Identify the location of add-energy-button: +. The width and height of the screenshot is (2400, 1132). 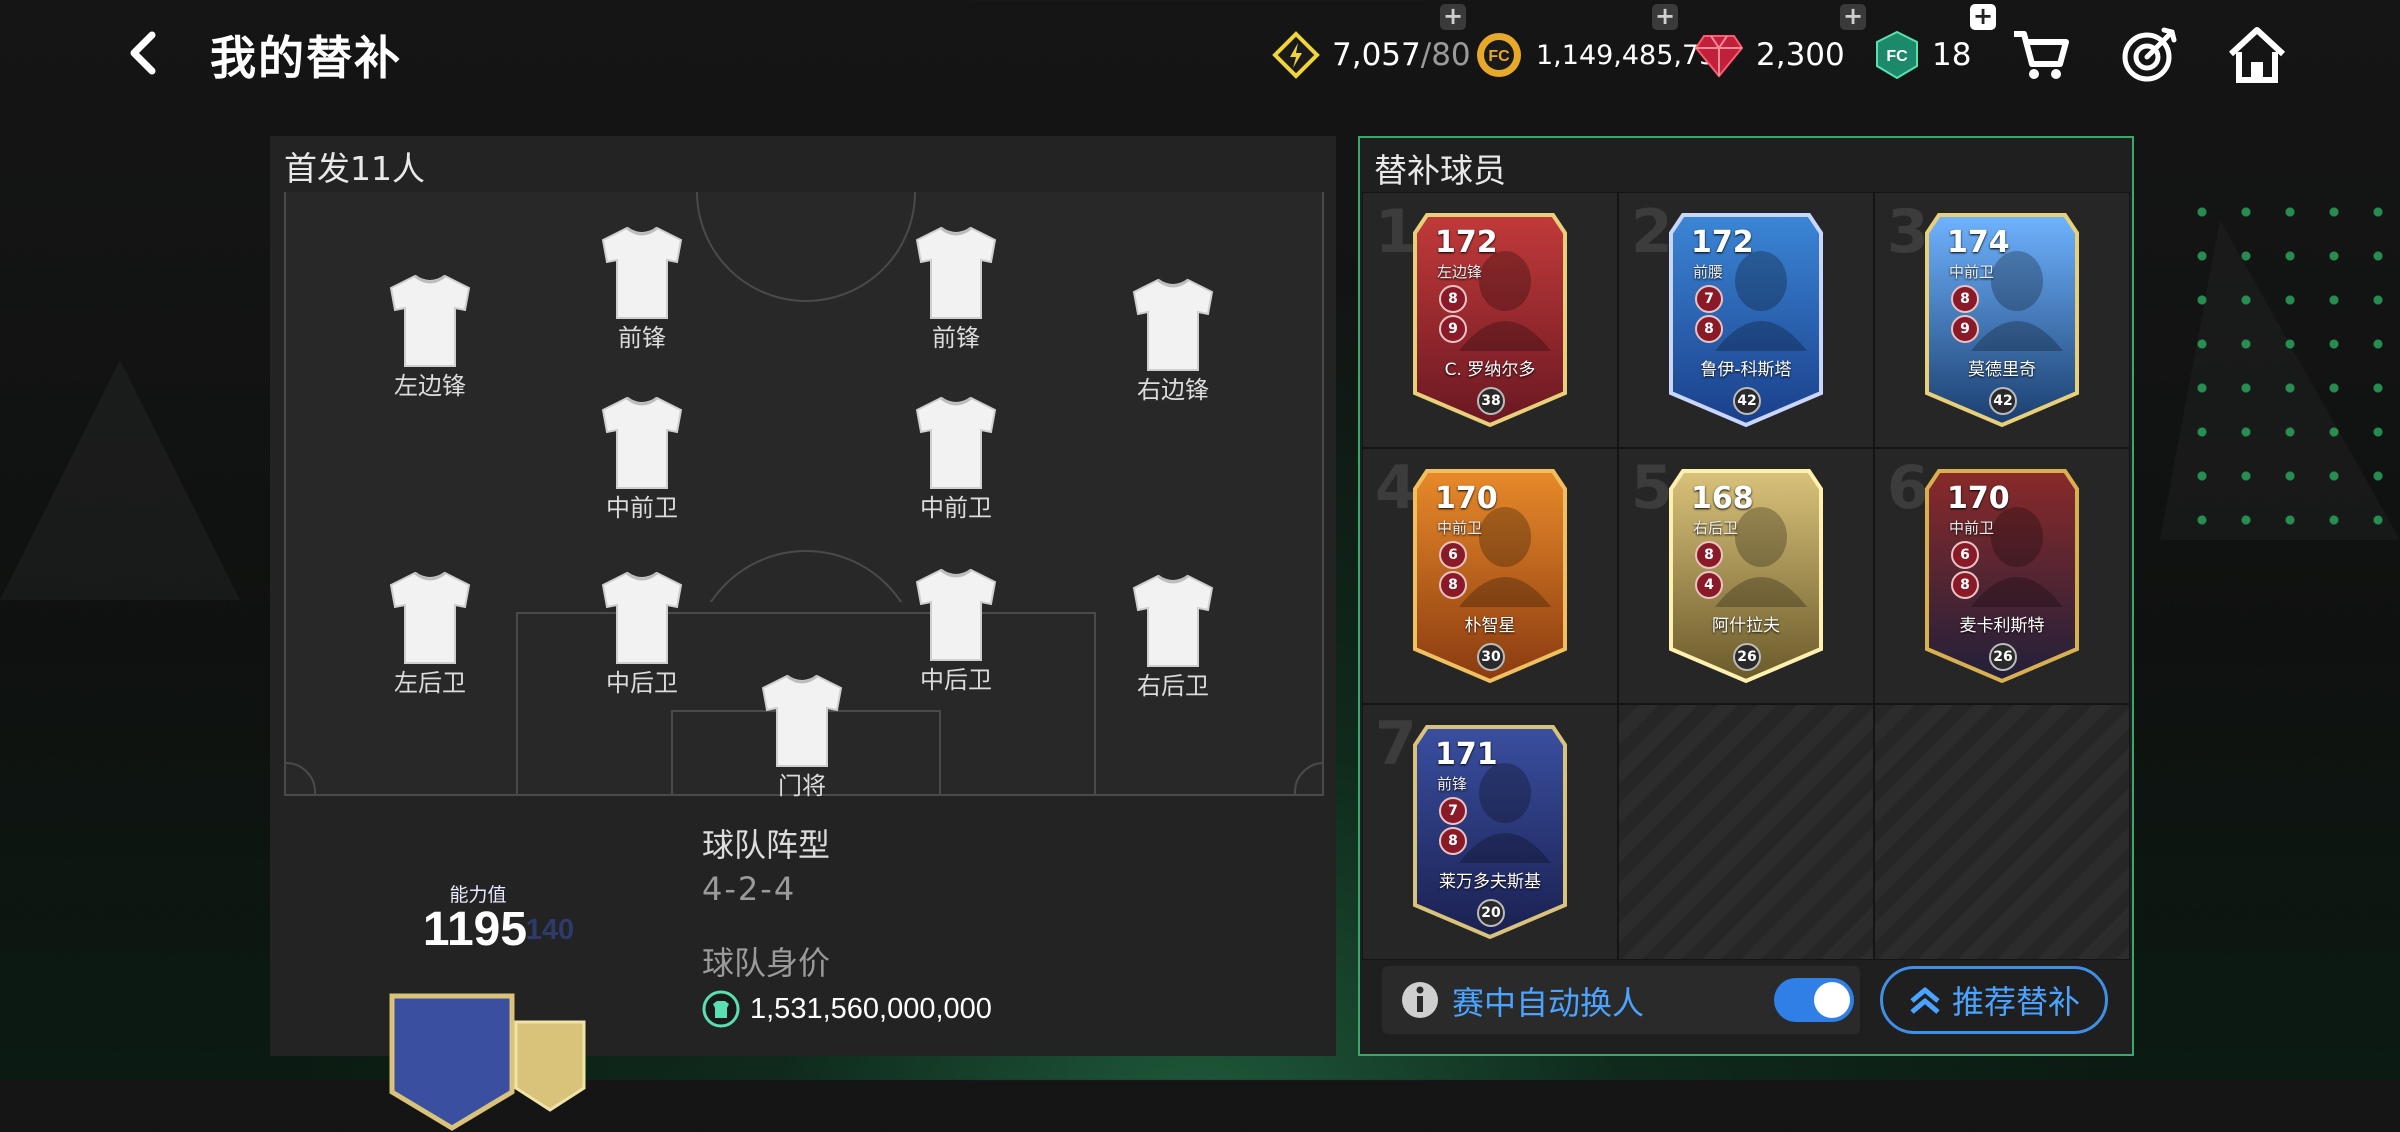
(1453, 17).